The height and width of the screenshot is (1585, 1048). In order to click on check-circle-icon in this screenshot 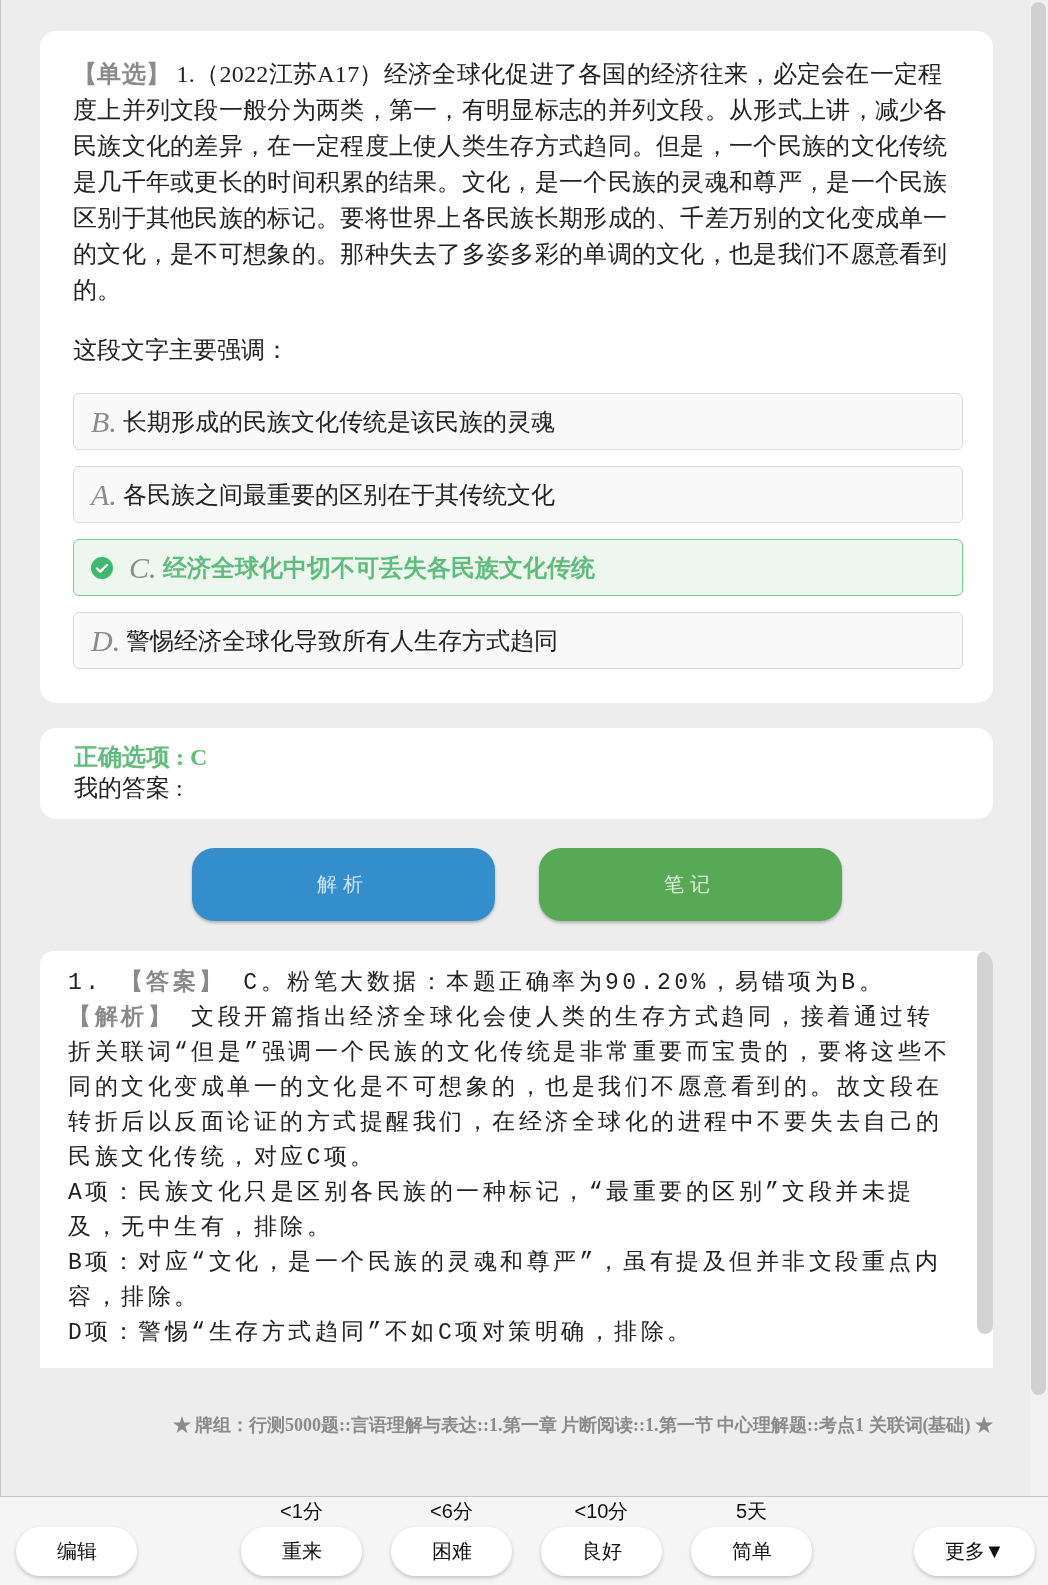, I will do `click(102, 567)`.